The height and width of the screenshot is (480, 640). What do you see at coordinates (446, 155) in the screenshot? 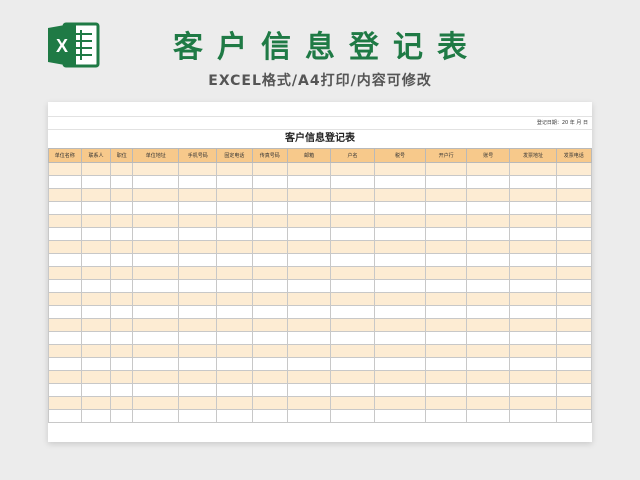
I see `column-header: 开户行` at bounding box center [446, 155].